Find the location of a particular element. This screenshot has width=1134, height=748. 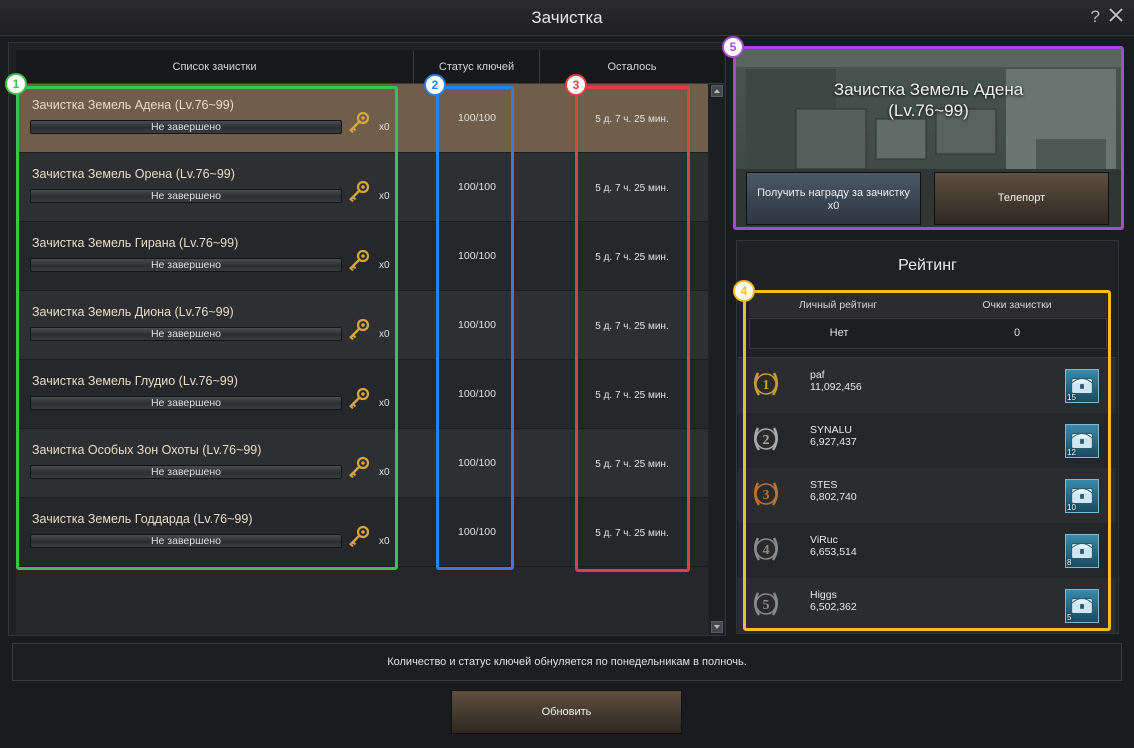

annotation-badge-3: 3 is located at coordinates (576, 85).